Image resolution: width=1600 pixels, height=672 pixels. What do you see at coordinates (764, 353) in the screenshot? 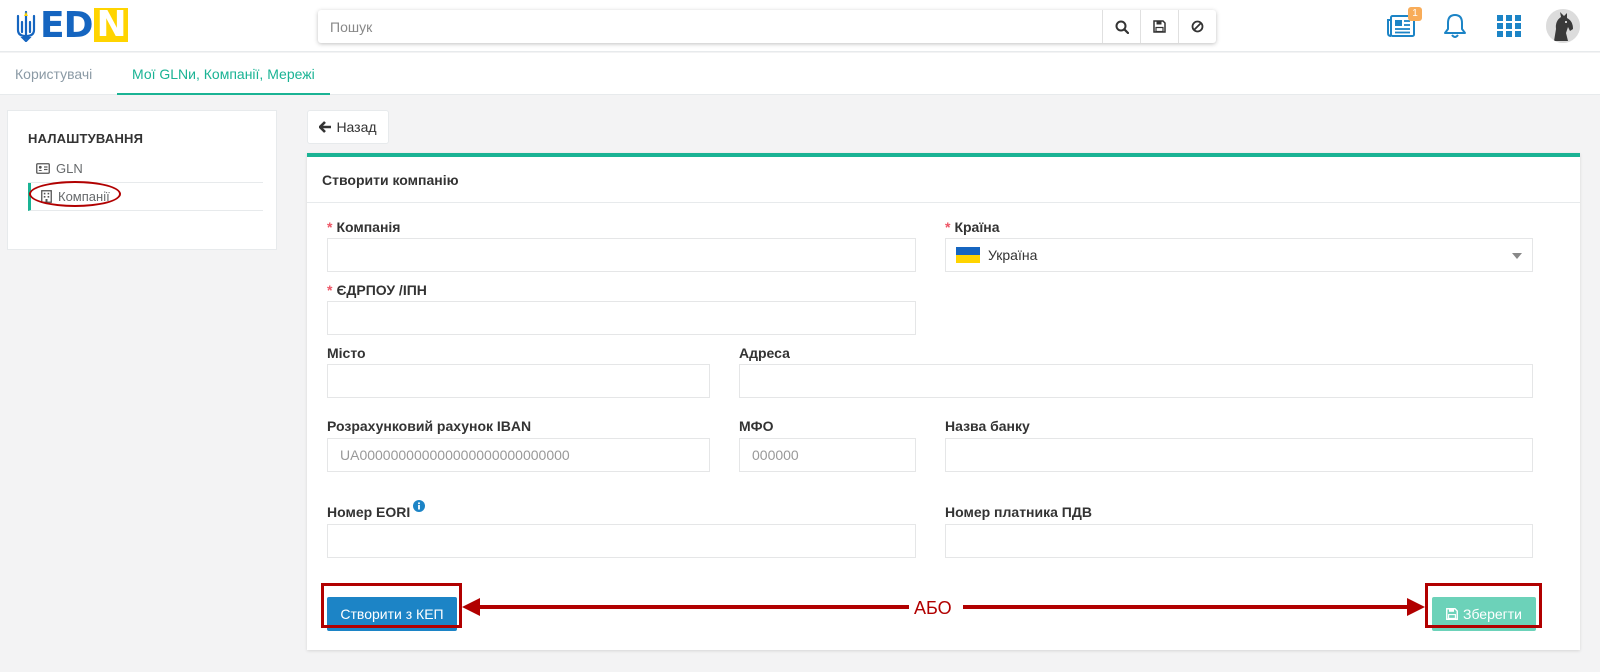
I see `address-label: Адреса` at bounding box center [764, 353].